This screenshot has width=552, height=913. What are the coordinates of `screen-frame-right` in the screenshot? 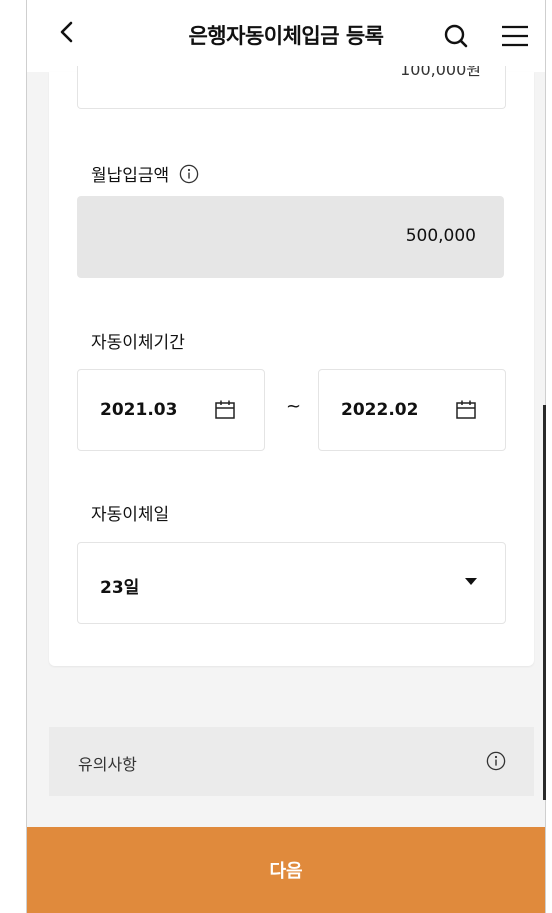 It's located at (548, 456).